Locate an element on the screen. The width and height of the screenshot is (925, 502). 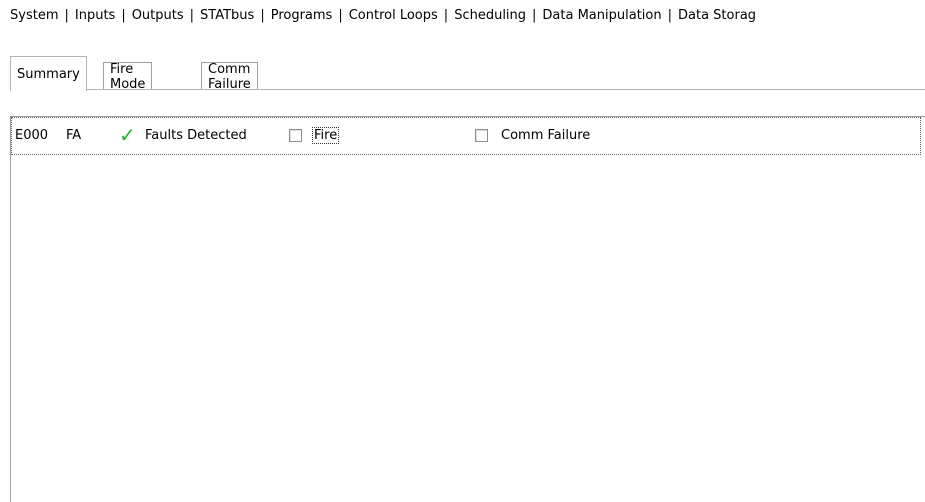
green-check-icon: ✓ is located at coordinates (127, 135).